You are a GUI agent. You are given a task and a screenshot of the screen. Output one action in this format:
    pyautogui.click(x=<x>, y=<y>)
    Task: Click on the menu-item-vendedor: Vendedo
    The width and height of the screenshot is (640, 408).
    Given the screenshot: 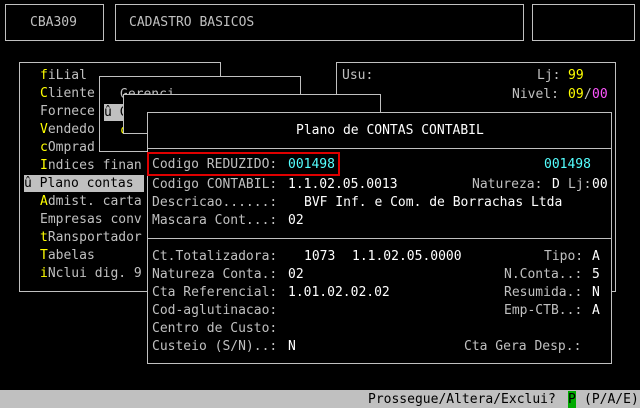 What is the action you would take?
    pyautogui.click(x=67, y=129)
    